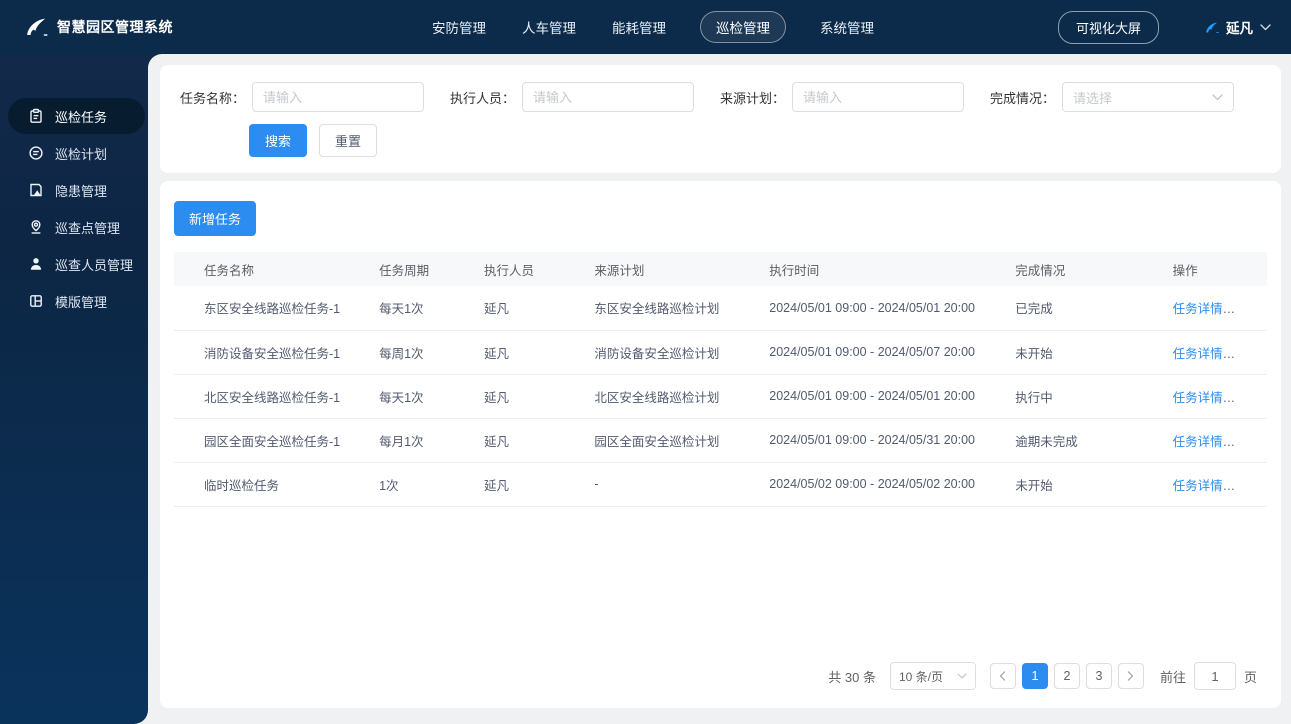 This screenshot has width=1291, height=724. Describe the element at coordinates (1214, 676) in the screenshot. I see `goto-page-input` at that location.